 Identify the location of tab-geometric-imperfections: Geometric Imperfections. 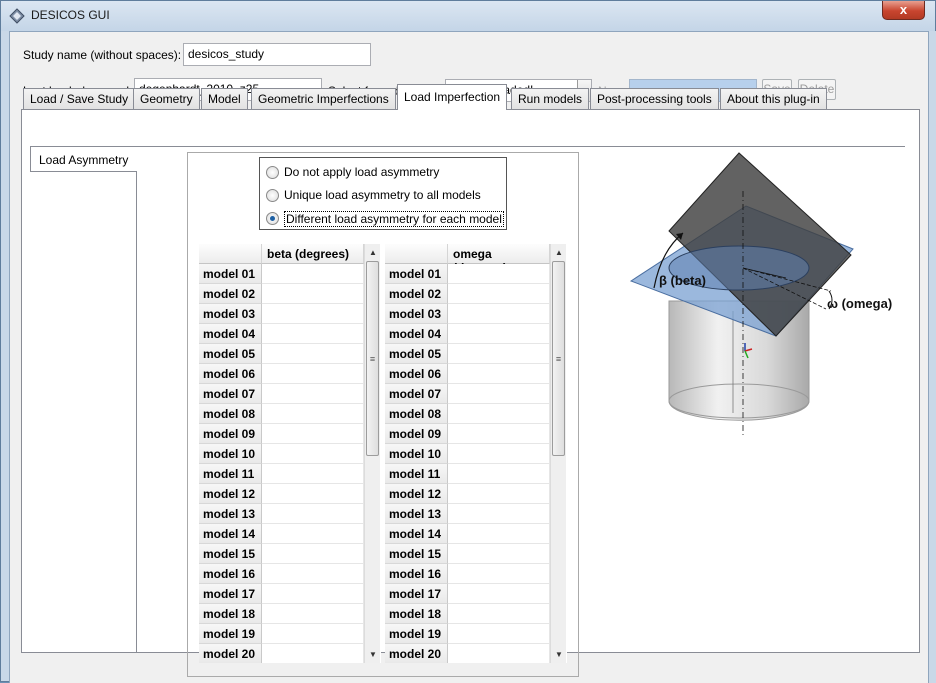
(323, 98).